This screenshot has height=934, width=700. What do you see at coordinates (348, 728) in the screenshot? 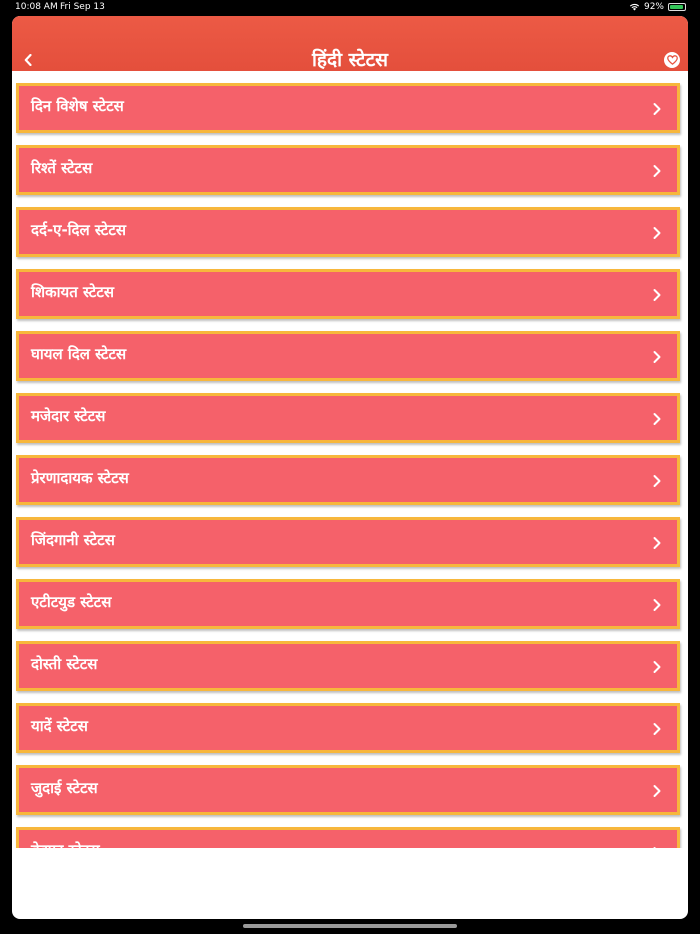
I see `category-item-memories: यादें स्टेटस` at bounding box center [348, 728].